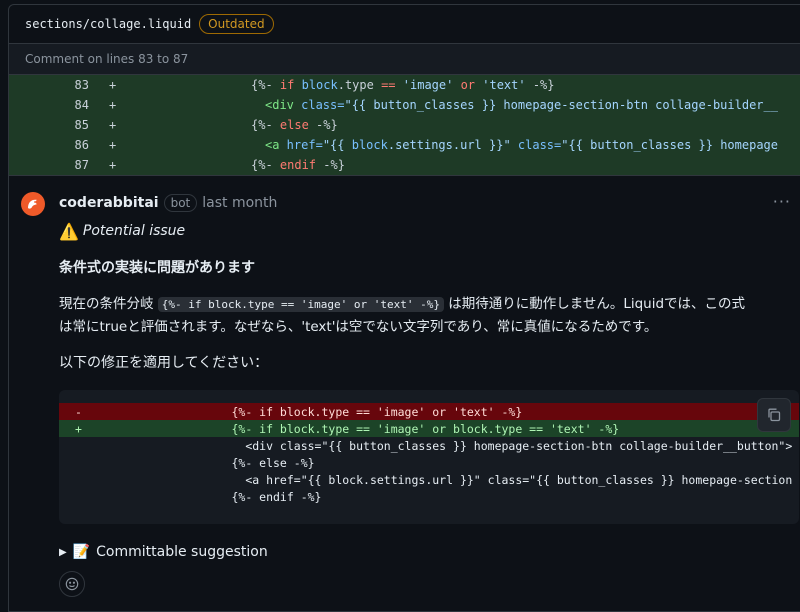 The width and height of the screenshot is (800, 612). What do you see at coordinates (239, 203) in the screenshot?
I see `timestamp: last month` at bounding box center [239, 203].